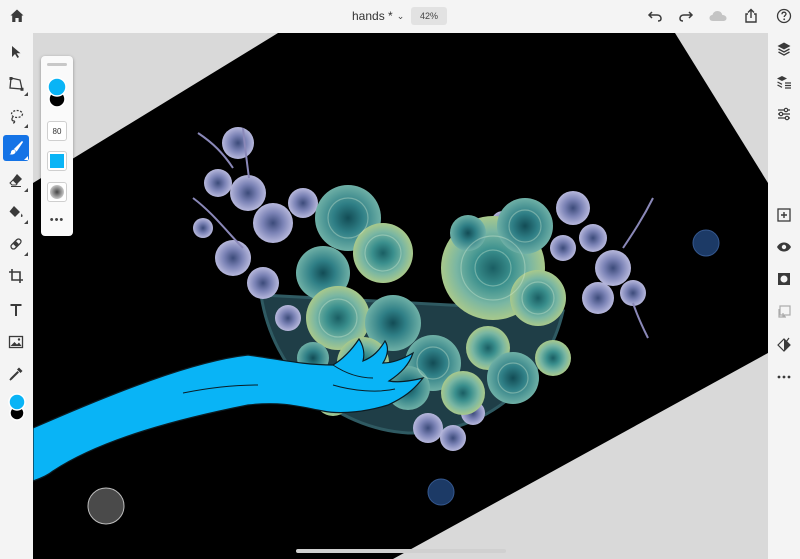 This screenshot has height=559, width=800. I want to click on arrow-pointer-icon, so click(16, 52).